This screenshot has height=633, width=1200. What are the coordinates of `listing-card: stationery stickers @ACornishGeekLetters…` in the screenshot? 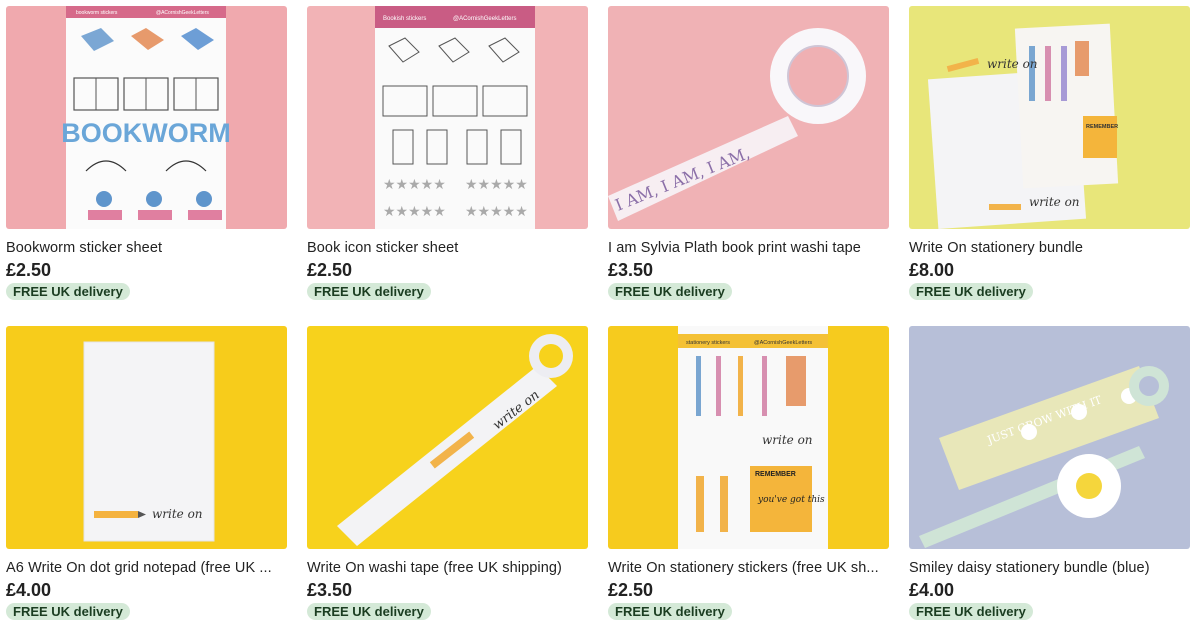 It's located at (748, 473).